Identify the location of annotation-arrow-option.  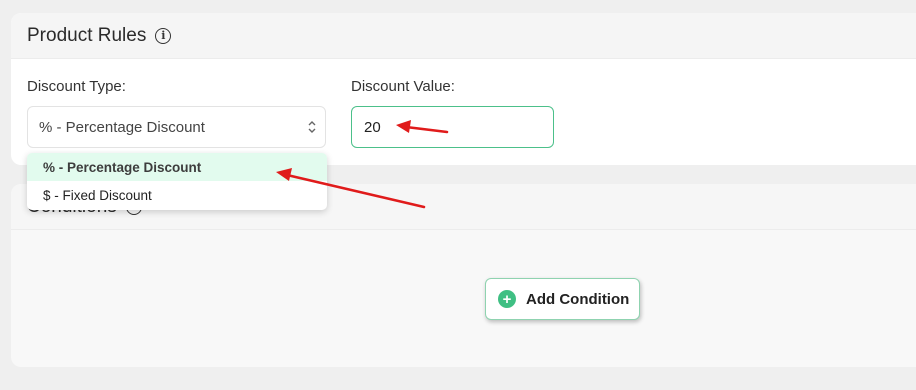
(351, 188).